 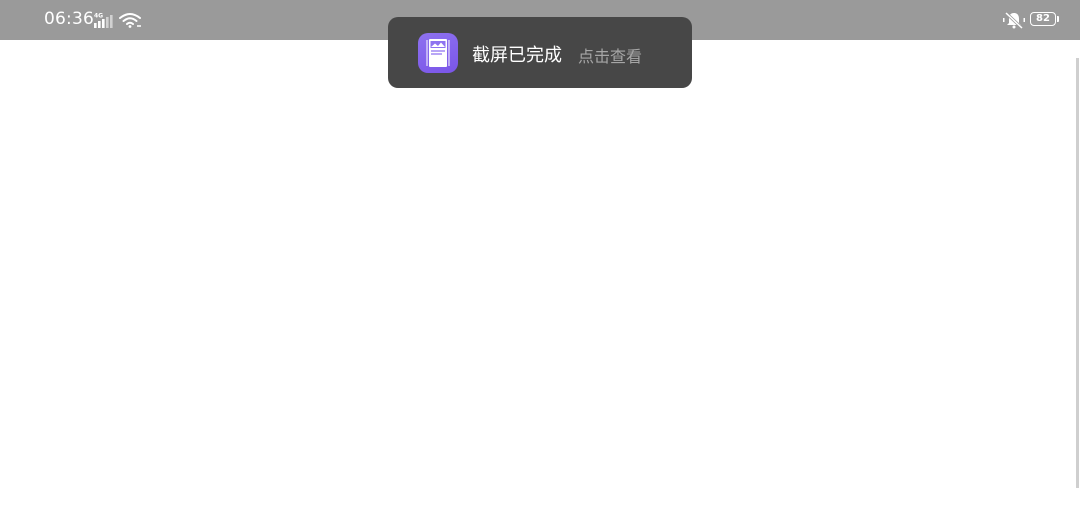 I want to click on toast-title: 截屏已完成, so click(x=517, y=55).